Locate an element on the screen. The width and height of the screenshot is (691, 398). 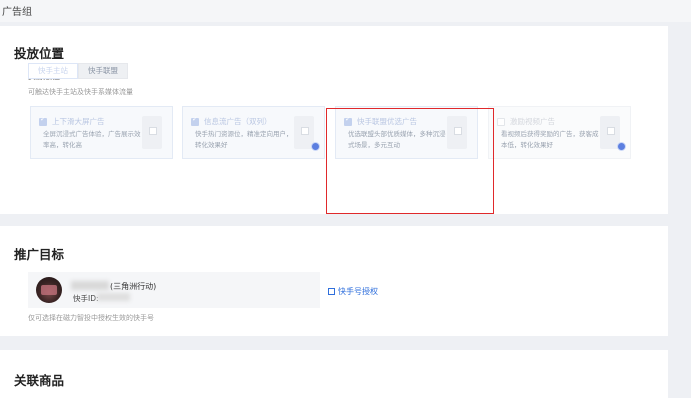
highlight-annotation is located at coordinates (410, 161).